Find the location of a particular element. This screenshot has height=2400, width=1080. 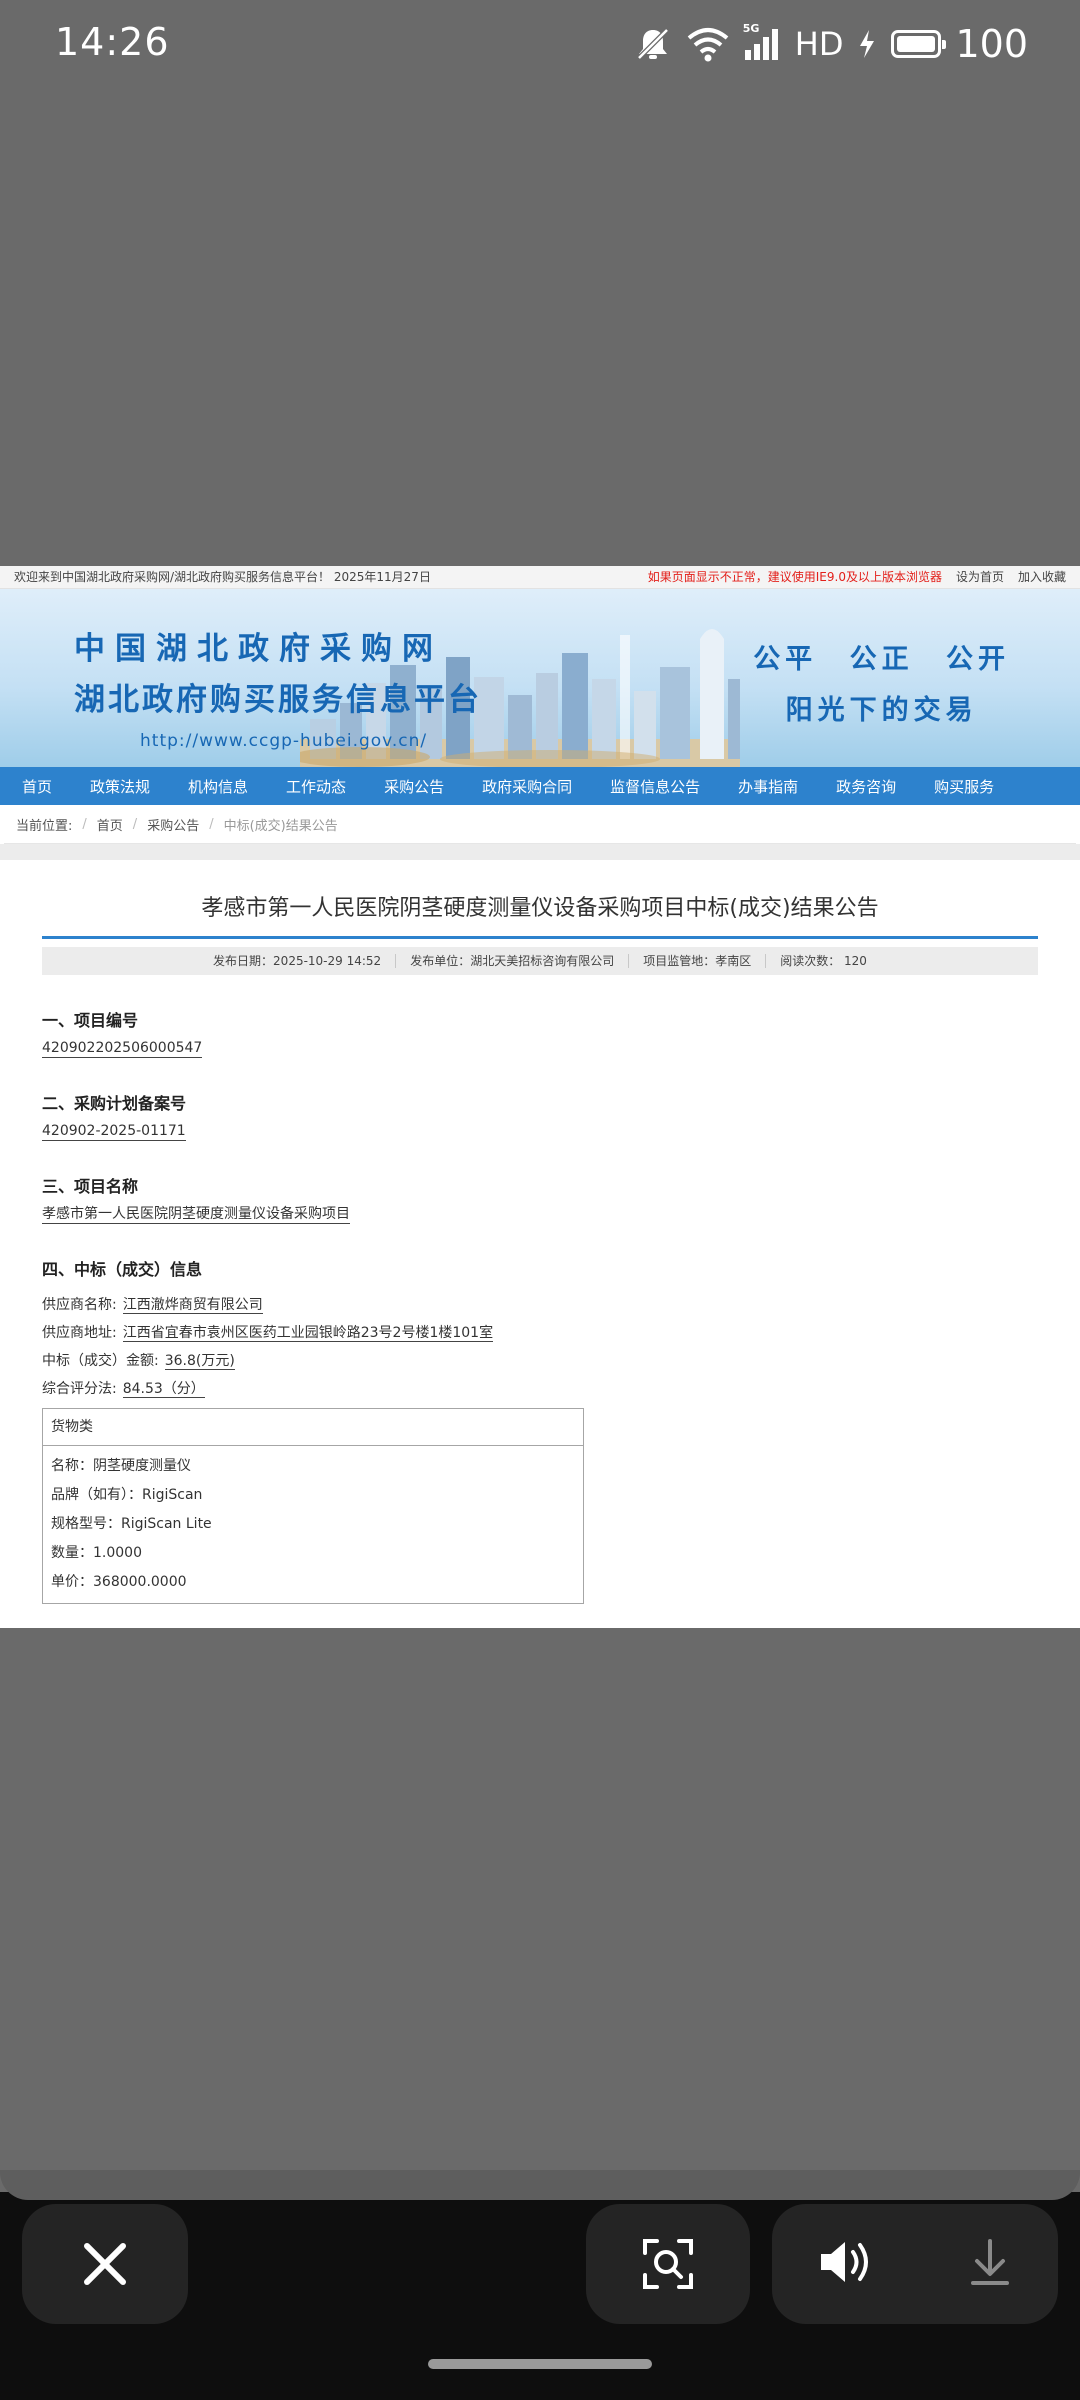

supplier-address: 江西省宜春市袁州区医药工业园银岭路23号2号楼1楼101室 is located at coordinates (308, 1333).